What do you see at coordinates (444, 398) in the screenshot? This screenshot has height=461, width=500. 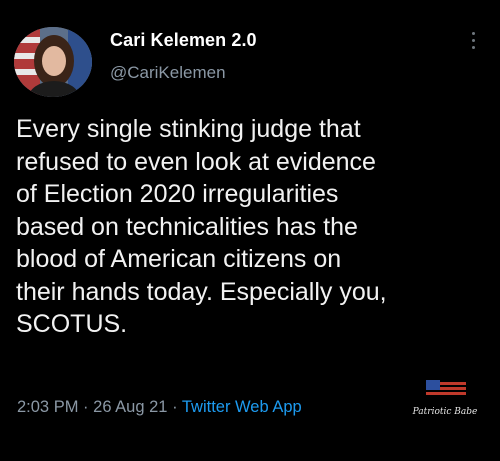 I see `flag-watermark-icon: Patriotic Babe` at bounding box center [444, 398].